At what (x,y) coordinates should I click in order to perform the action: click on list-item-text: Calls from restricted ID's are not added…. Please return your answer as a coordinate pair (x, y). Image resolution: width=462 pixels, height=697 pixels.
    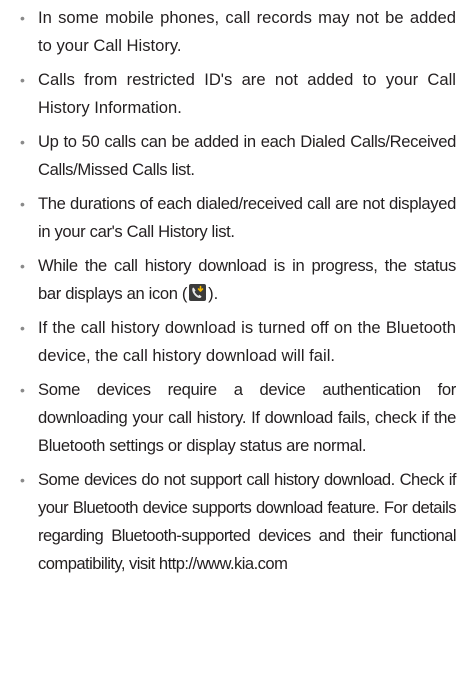
    Looking at the image, I should click on (247, 93).